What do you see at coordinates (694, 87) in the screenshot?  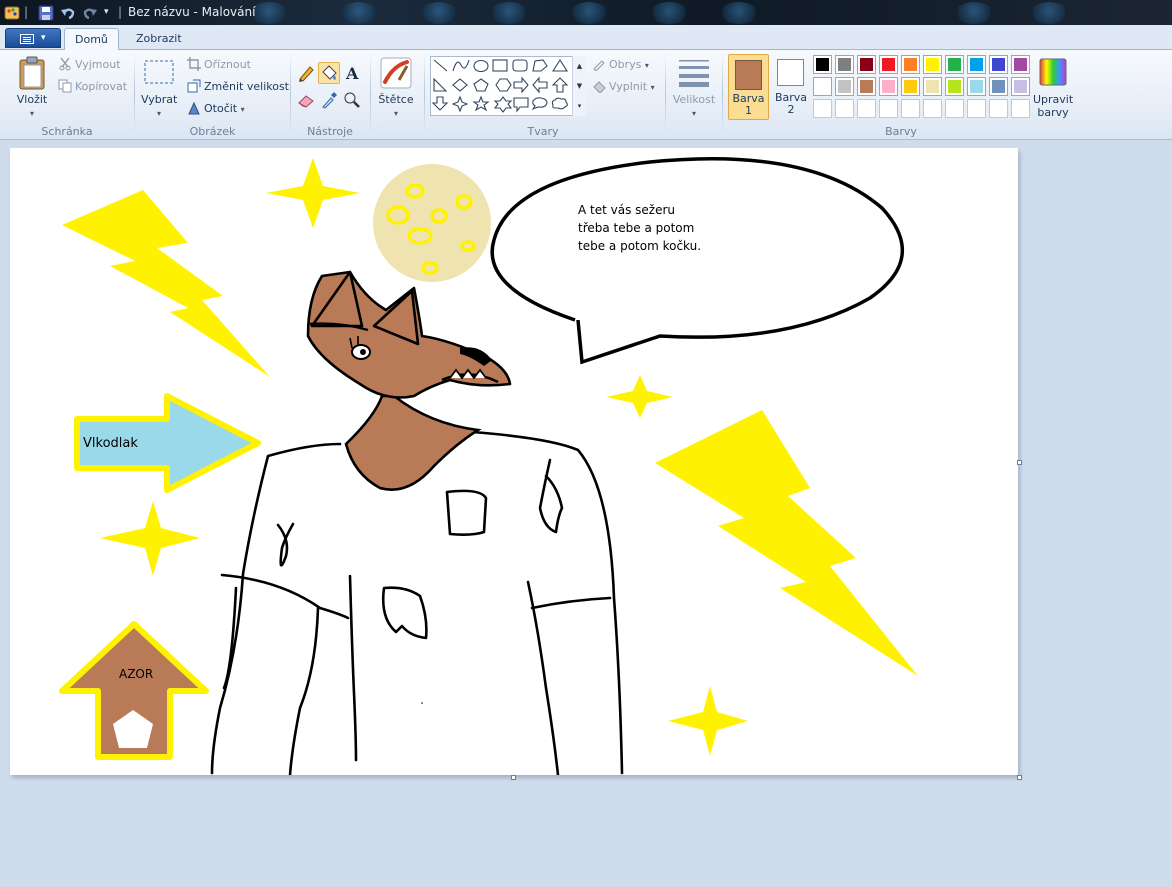 I see `size-button: Velikost ▾` at bounding box center [694, 87].